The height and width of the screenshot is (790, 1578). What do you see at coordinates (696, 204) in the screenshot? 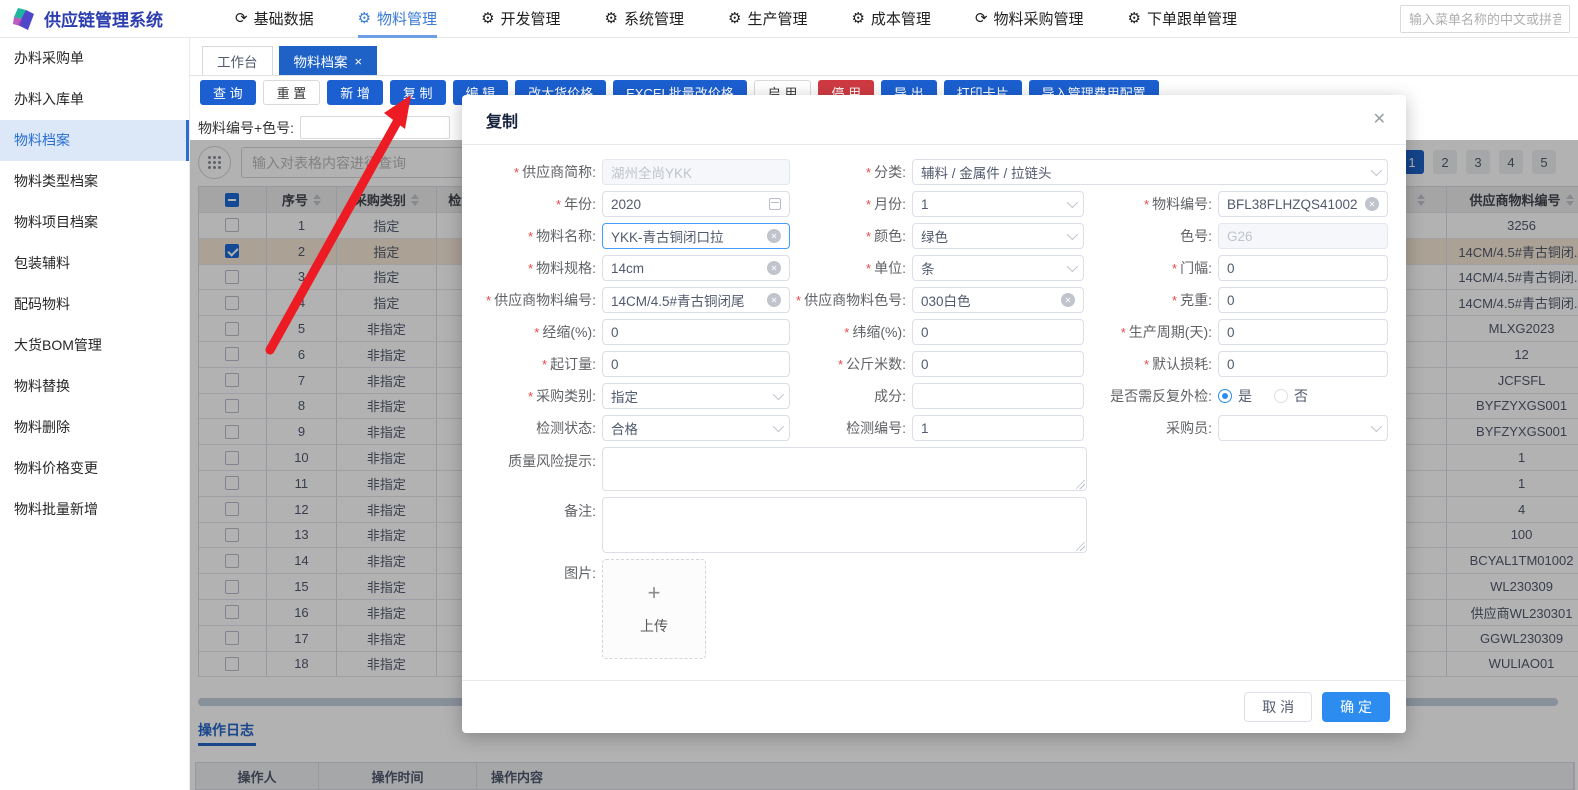
I see `year-field: 2020` at bounding box center [696, 204].